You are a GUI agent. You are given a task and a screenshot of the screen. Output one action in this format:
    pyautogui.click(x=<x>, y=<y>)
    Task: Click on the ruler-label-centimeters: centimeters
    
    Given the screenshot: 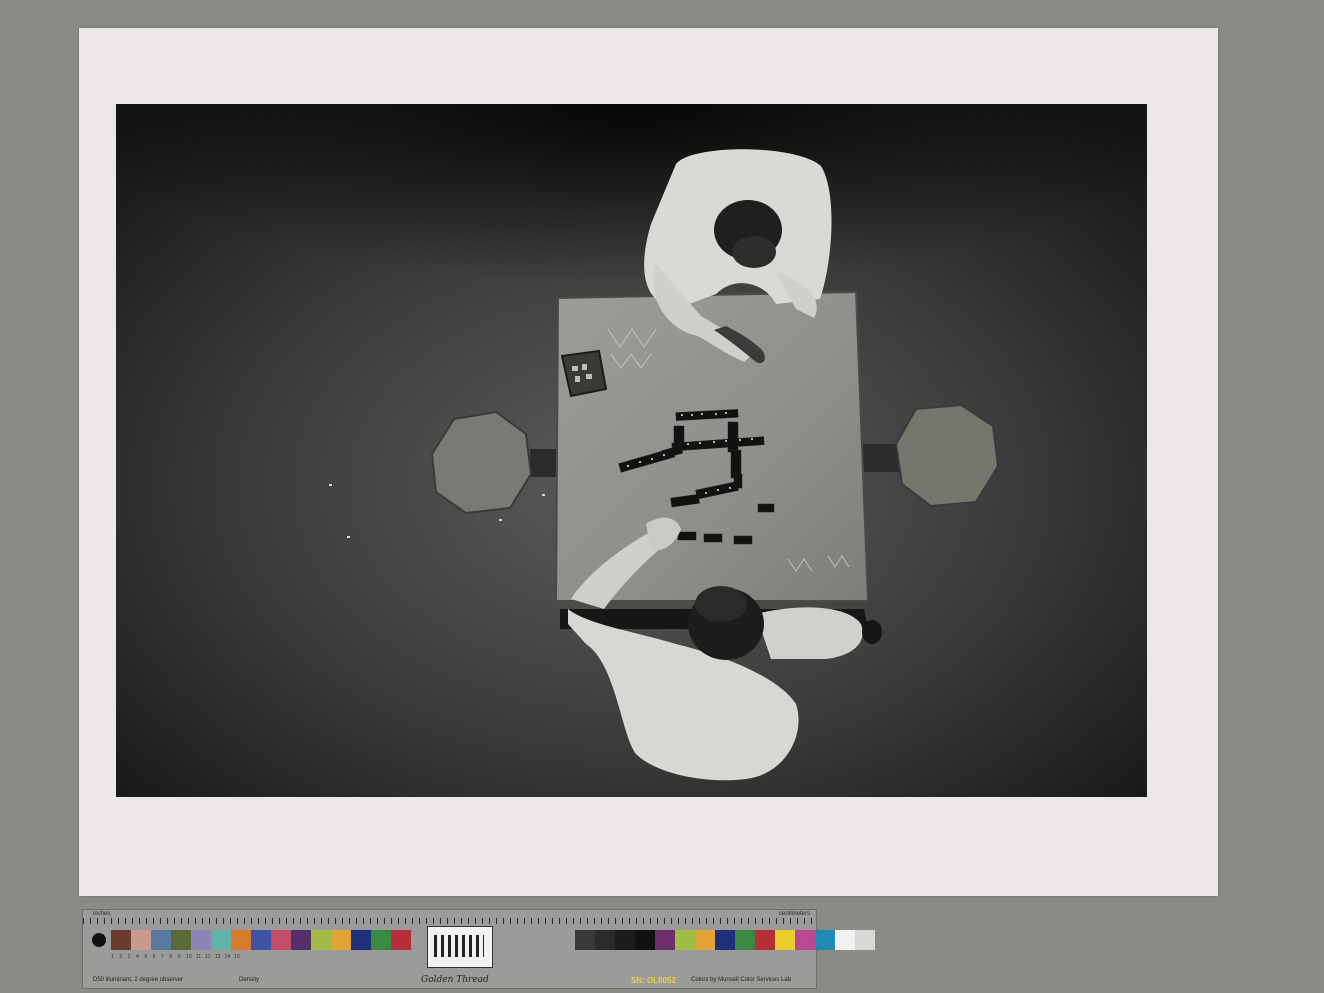 What is the action you would take?
    pyautogui.click(x=794, y=914)
    